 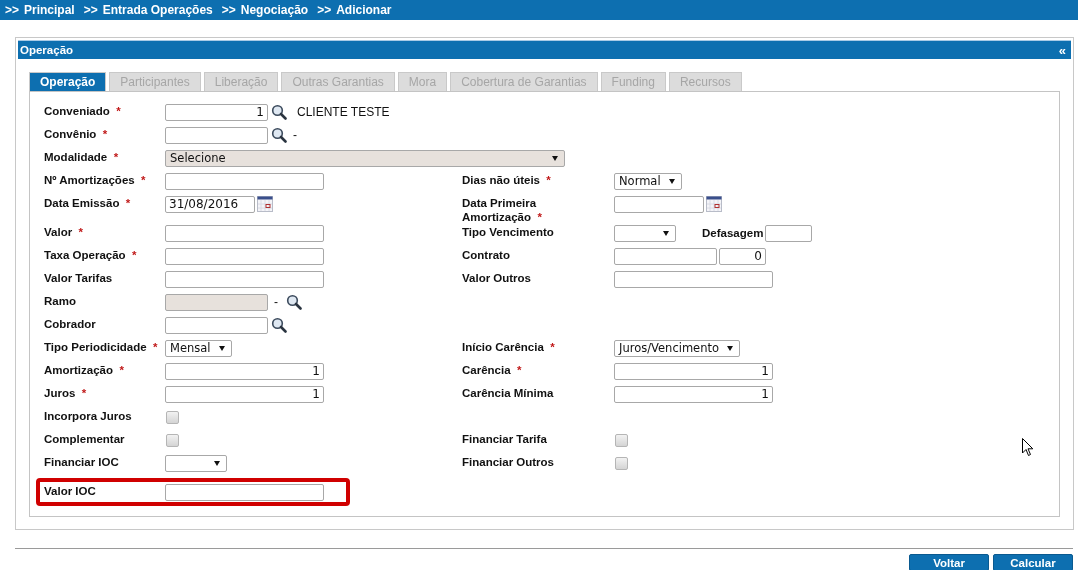 I want to click on field-label: Complementar, so click(x=85, y=439).